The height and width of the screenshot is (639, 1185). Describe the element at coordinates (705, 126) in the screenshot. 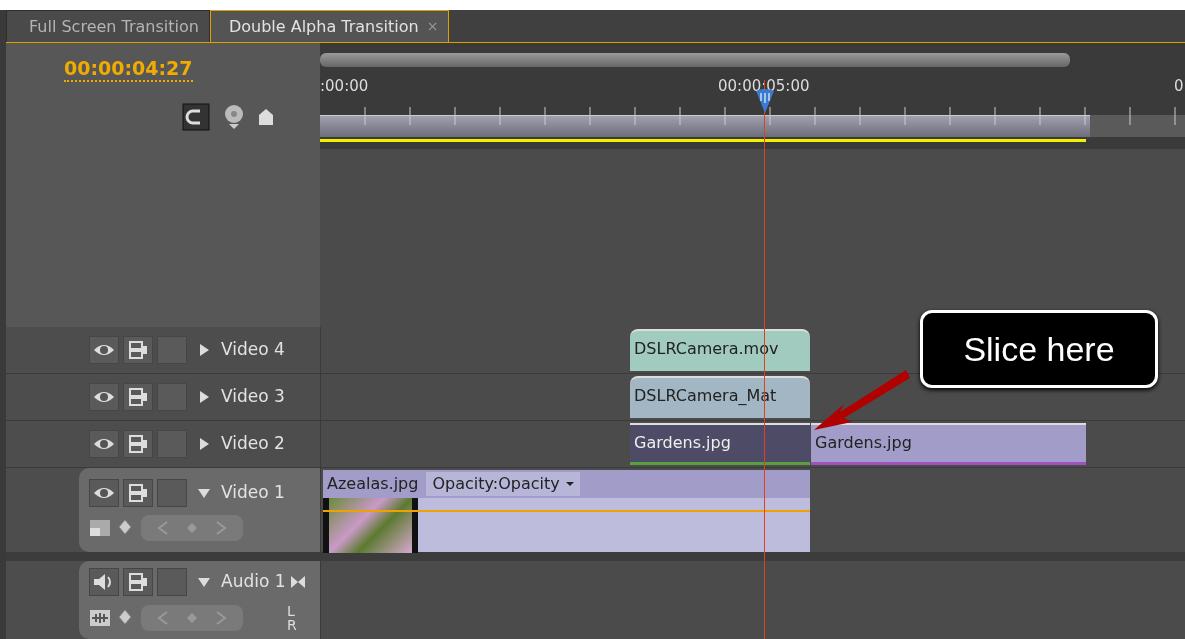

I see `work-area-bar` at that location.